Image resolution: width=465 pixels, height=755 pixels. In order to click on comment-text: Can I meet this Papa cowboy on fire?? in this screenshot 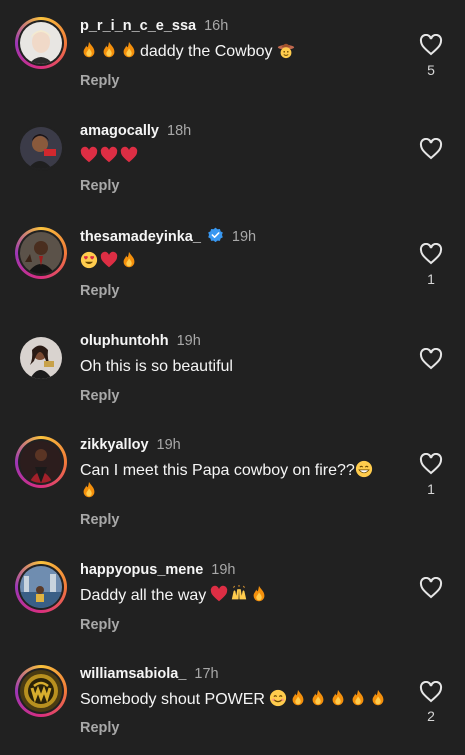, I will do `click(245, 481)`.